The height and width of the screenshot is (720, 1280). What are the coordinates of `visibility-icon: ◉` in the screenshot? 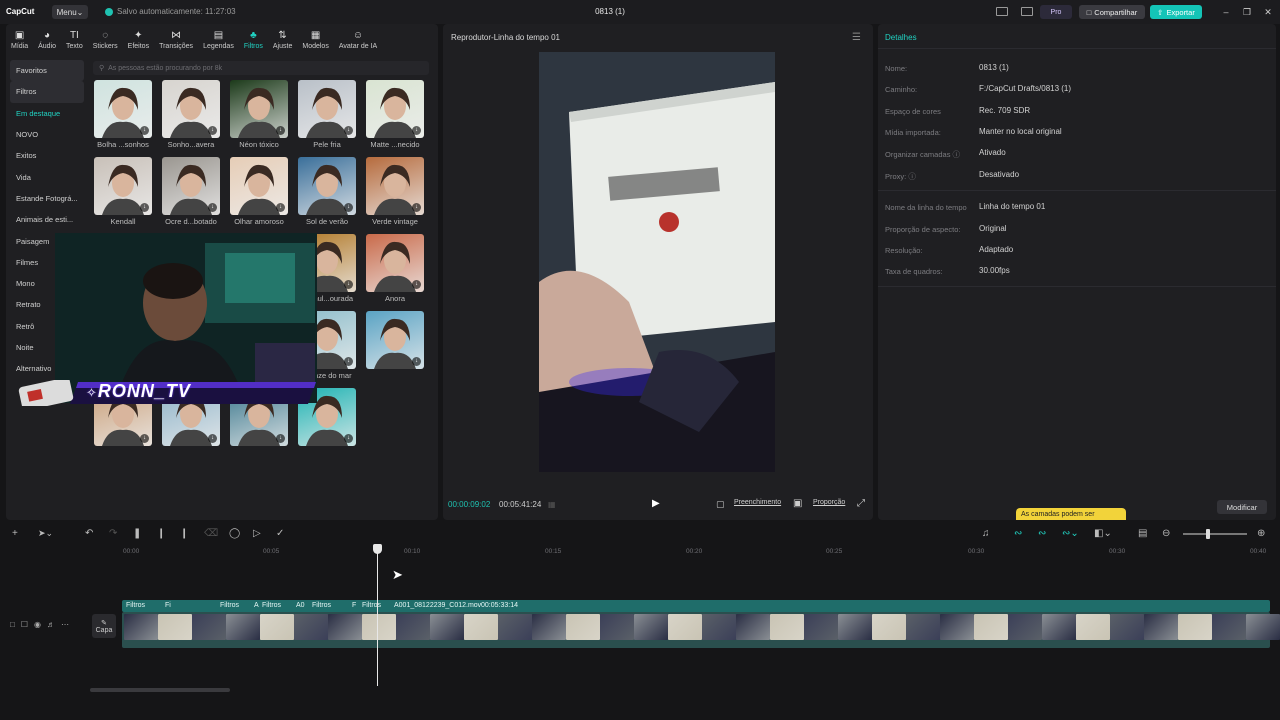 It's located at (37, 624).